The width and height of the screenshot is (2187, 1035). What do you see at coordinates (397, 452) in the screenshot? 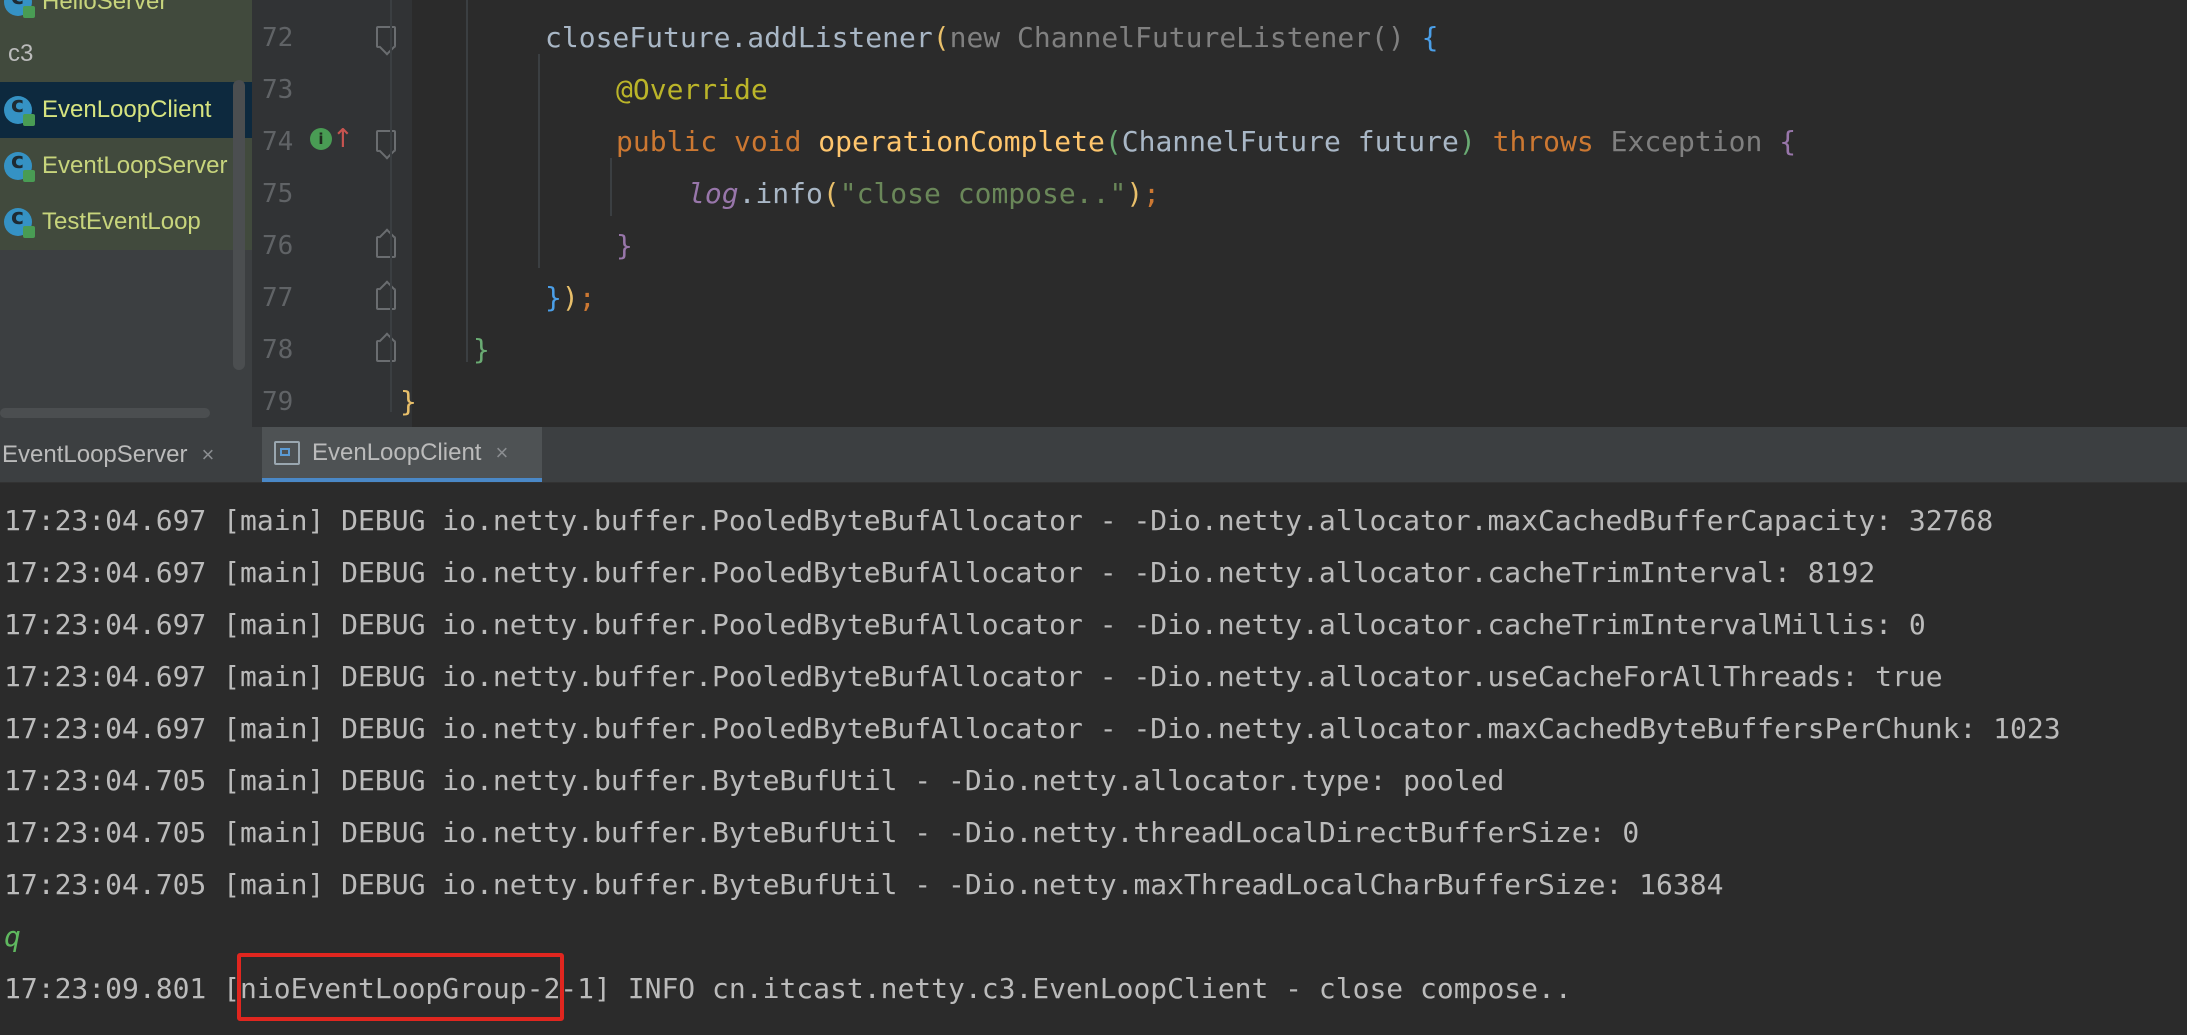
I see `tab-label: EvenLoopClient` at bounding box center [397, 452].